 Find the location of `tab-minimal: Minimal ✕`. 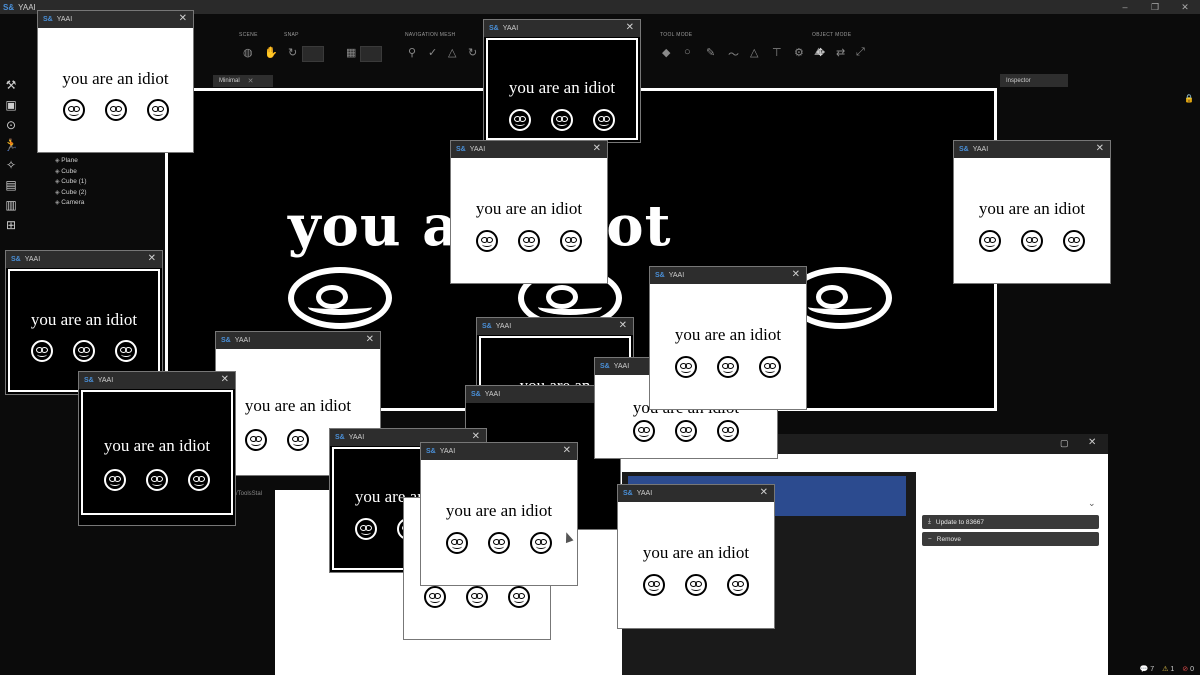

tab-minimal: Minimal ✕ is located at coordinates (243, 81).